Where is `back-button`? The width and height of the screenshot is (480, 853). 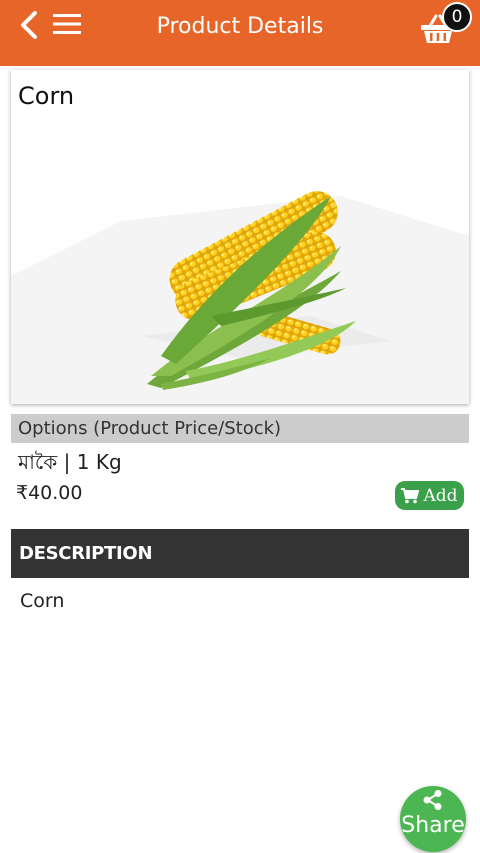
back-button is located at coordinates (29, 25).